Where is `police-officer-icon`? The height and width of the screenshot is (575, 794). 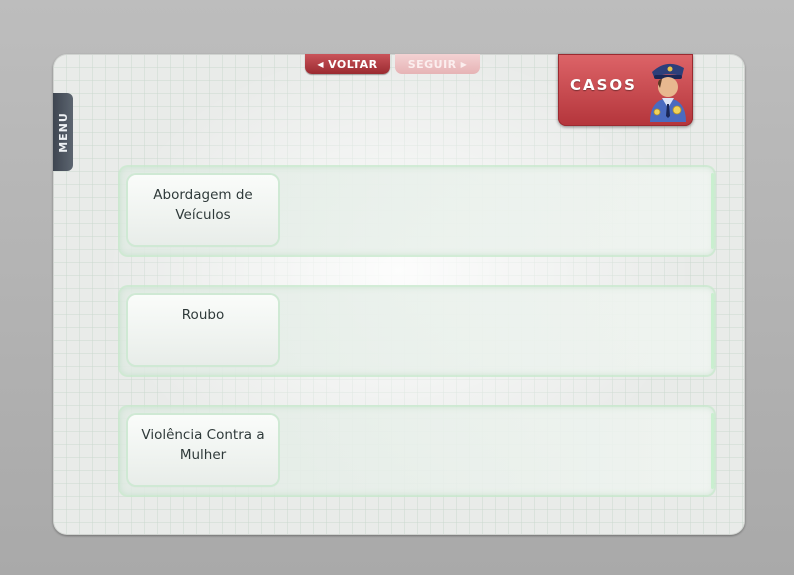
police-officer-icon is located at coordinates (668, 92).